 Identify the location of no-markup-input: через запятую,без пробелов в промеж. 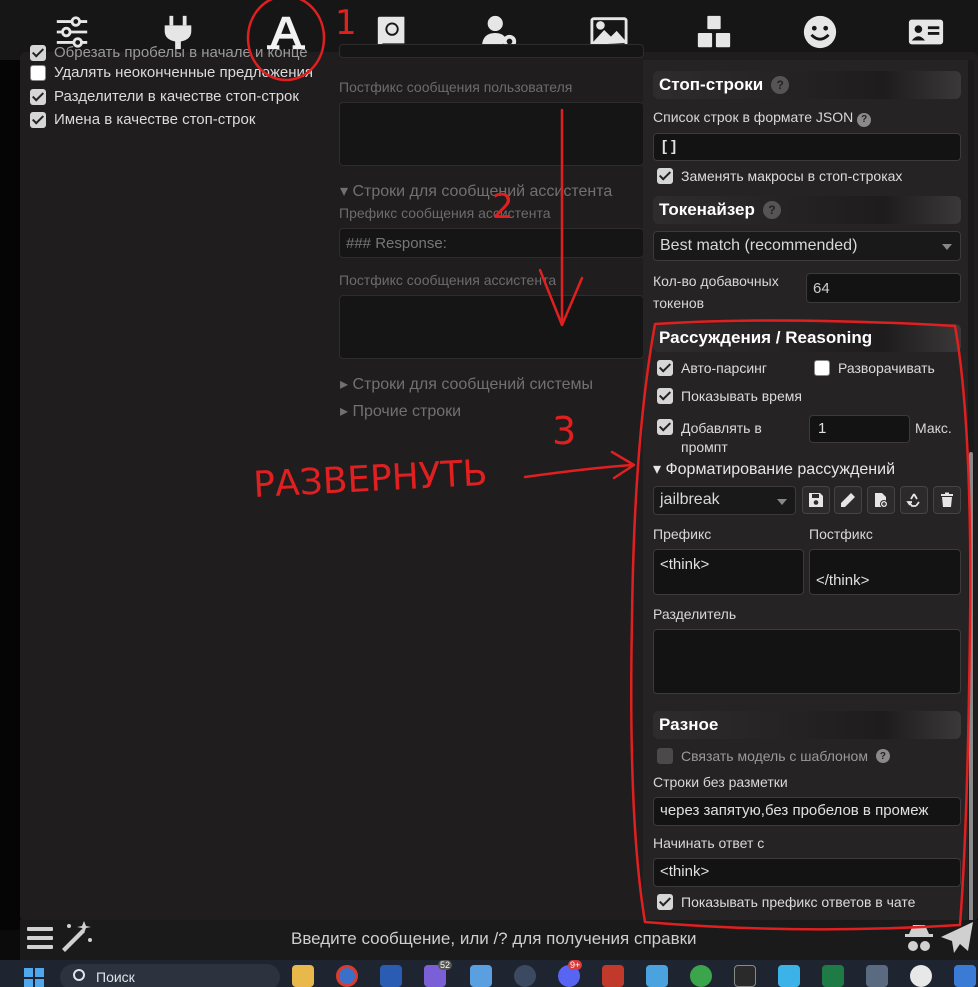
(807, 811).